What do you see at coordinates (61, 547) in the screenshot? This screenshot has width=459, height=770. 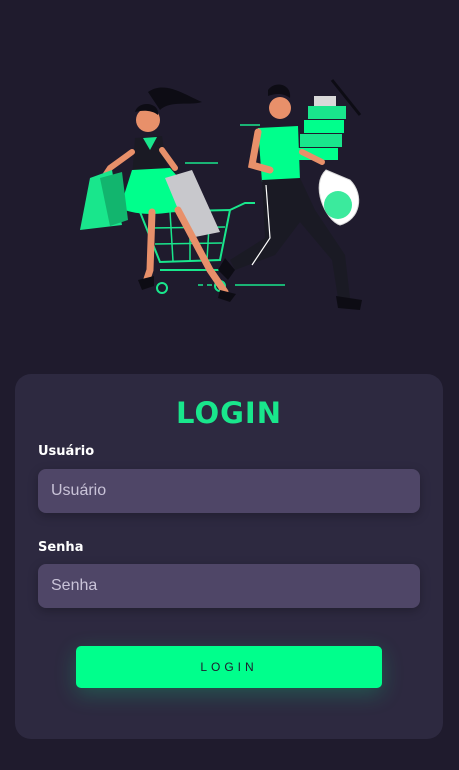 I see `password-label: Senha` at bounding box center [61, 547].